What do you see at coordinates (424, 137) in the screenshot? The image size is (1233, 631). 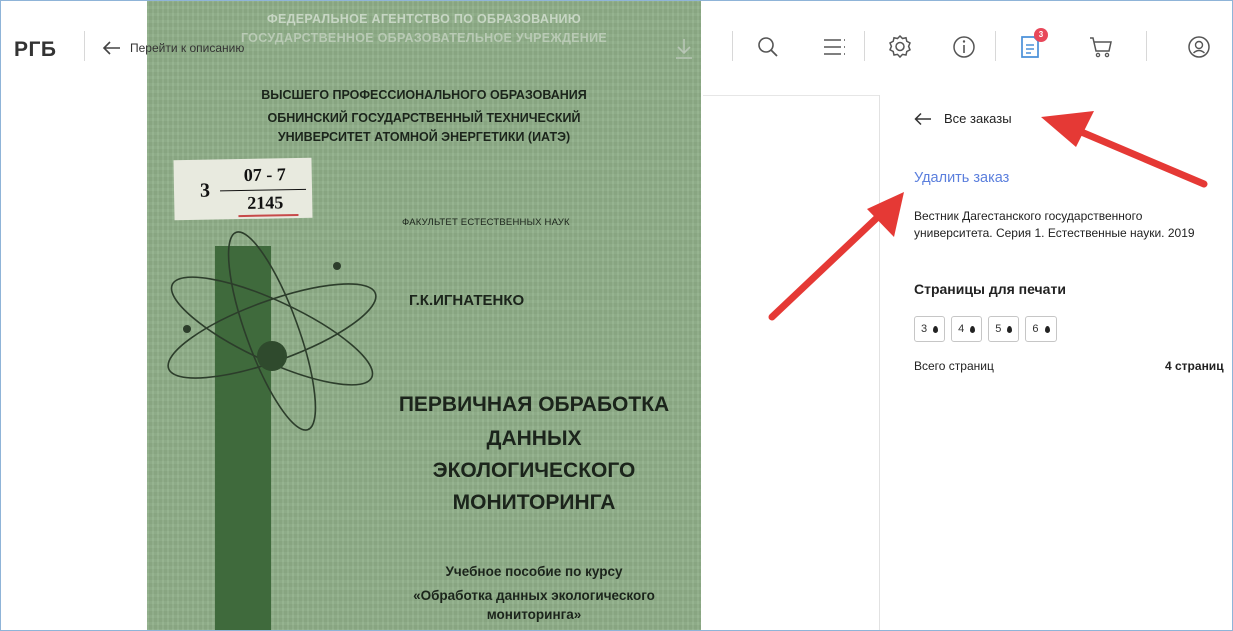 I see `book-header-line: УНИВЕРСИТЕТ АТОМНОЙ ЭНЕРГЕТИКИ (ИАТЭ)` at bounding box center [424, 137].